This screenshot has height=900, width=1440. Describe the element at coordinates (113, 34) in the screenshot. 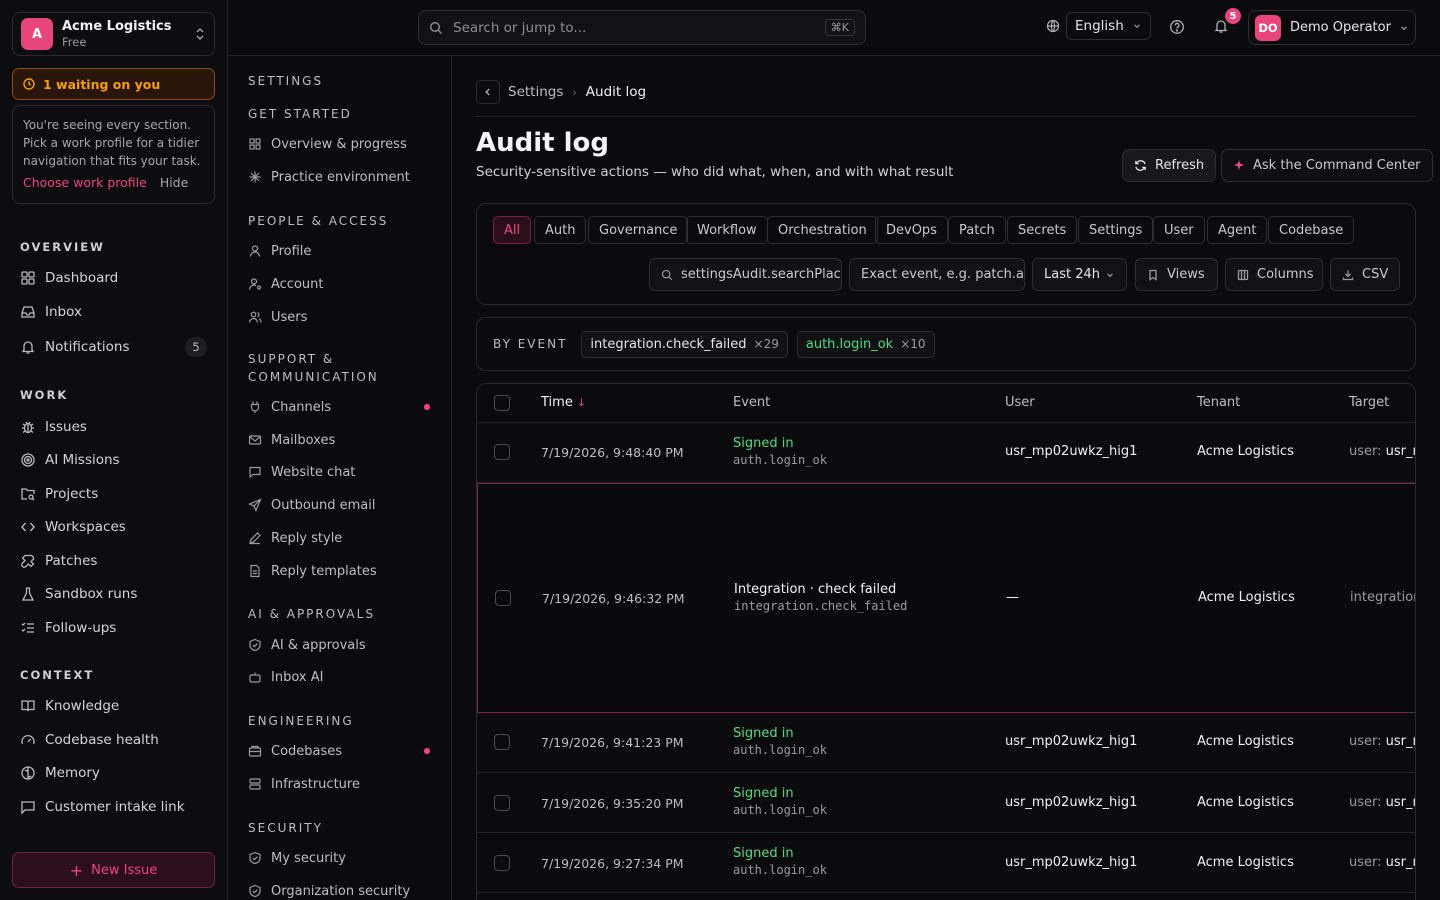

I see `org-switcher: A Acme Logistics Free` at that location.